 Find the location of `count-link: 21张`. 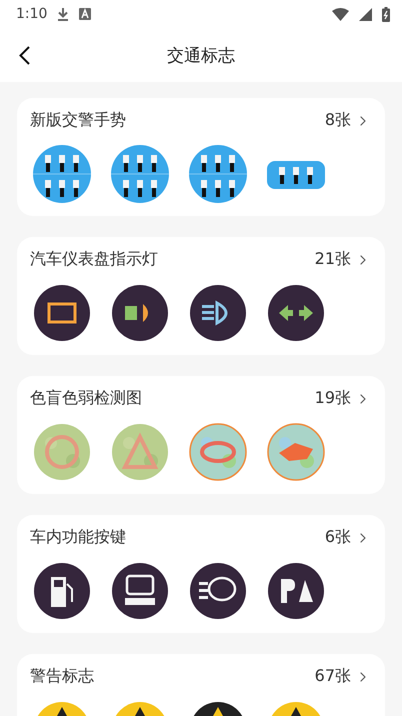

count-link: 21张 is located at coordinates (342, 259).